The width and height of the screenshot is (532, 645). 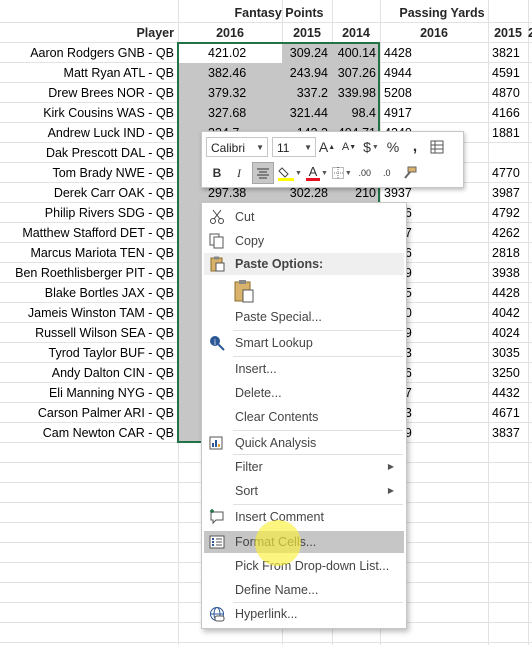 I want to click on menu-item-clear-contents: Clear Contents, so click(x=304, y=417).